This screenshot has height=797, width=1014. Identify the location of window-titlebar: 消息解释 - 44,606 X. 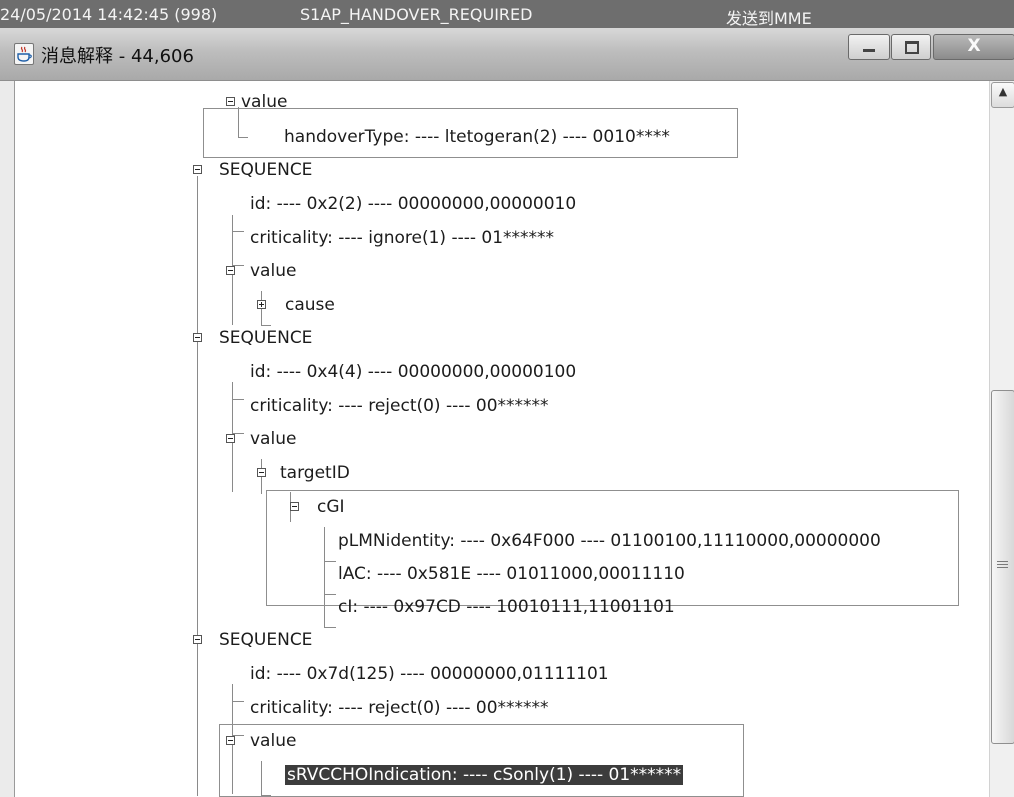
(507, 54).